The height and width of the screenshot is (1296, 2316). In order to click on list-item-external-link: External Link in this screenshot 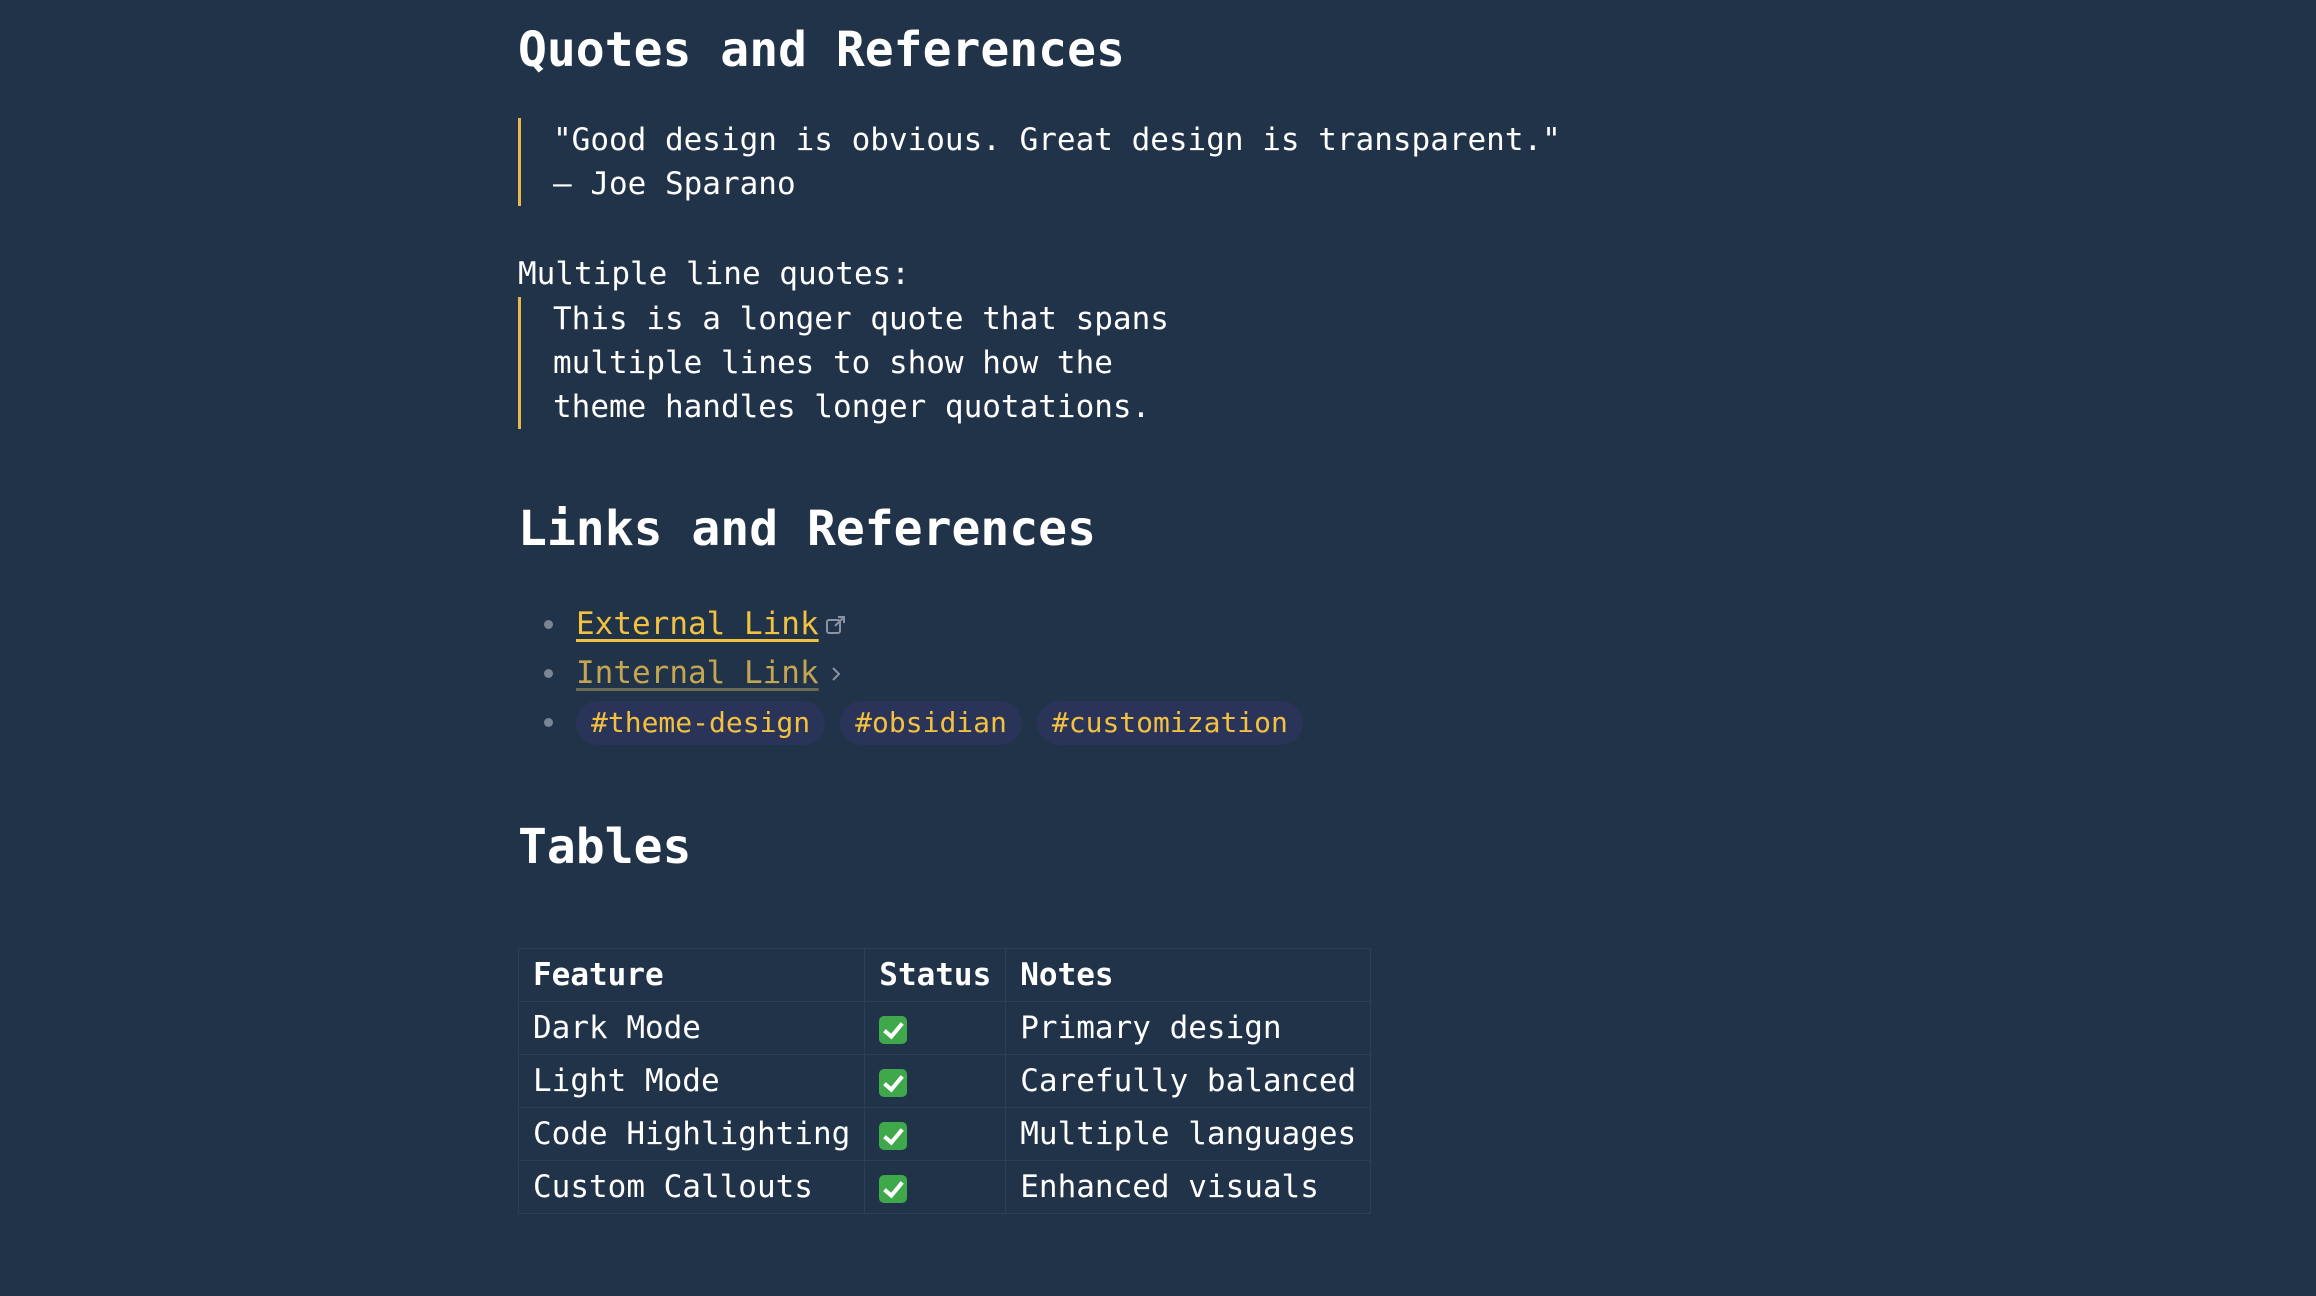, I will do `click(918, 624)`.